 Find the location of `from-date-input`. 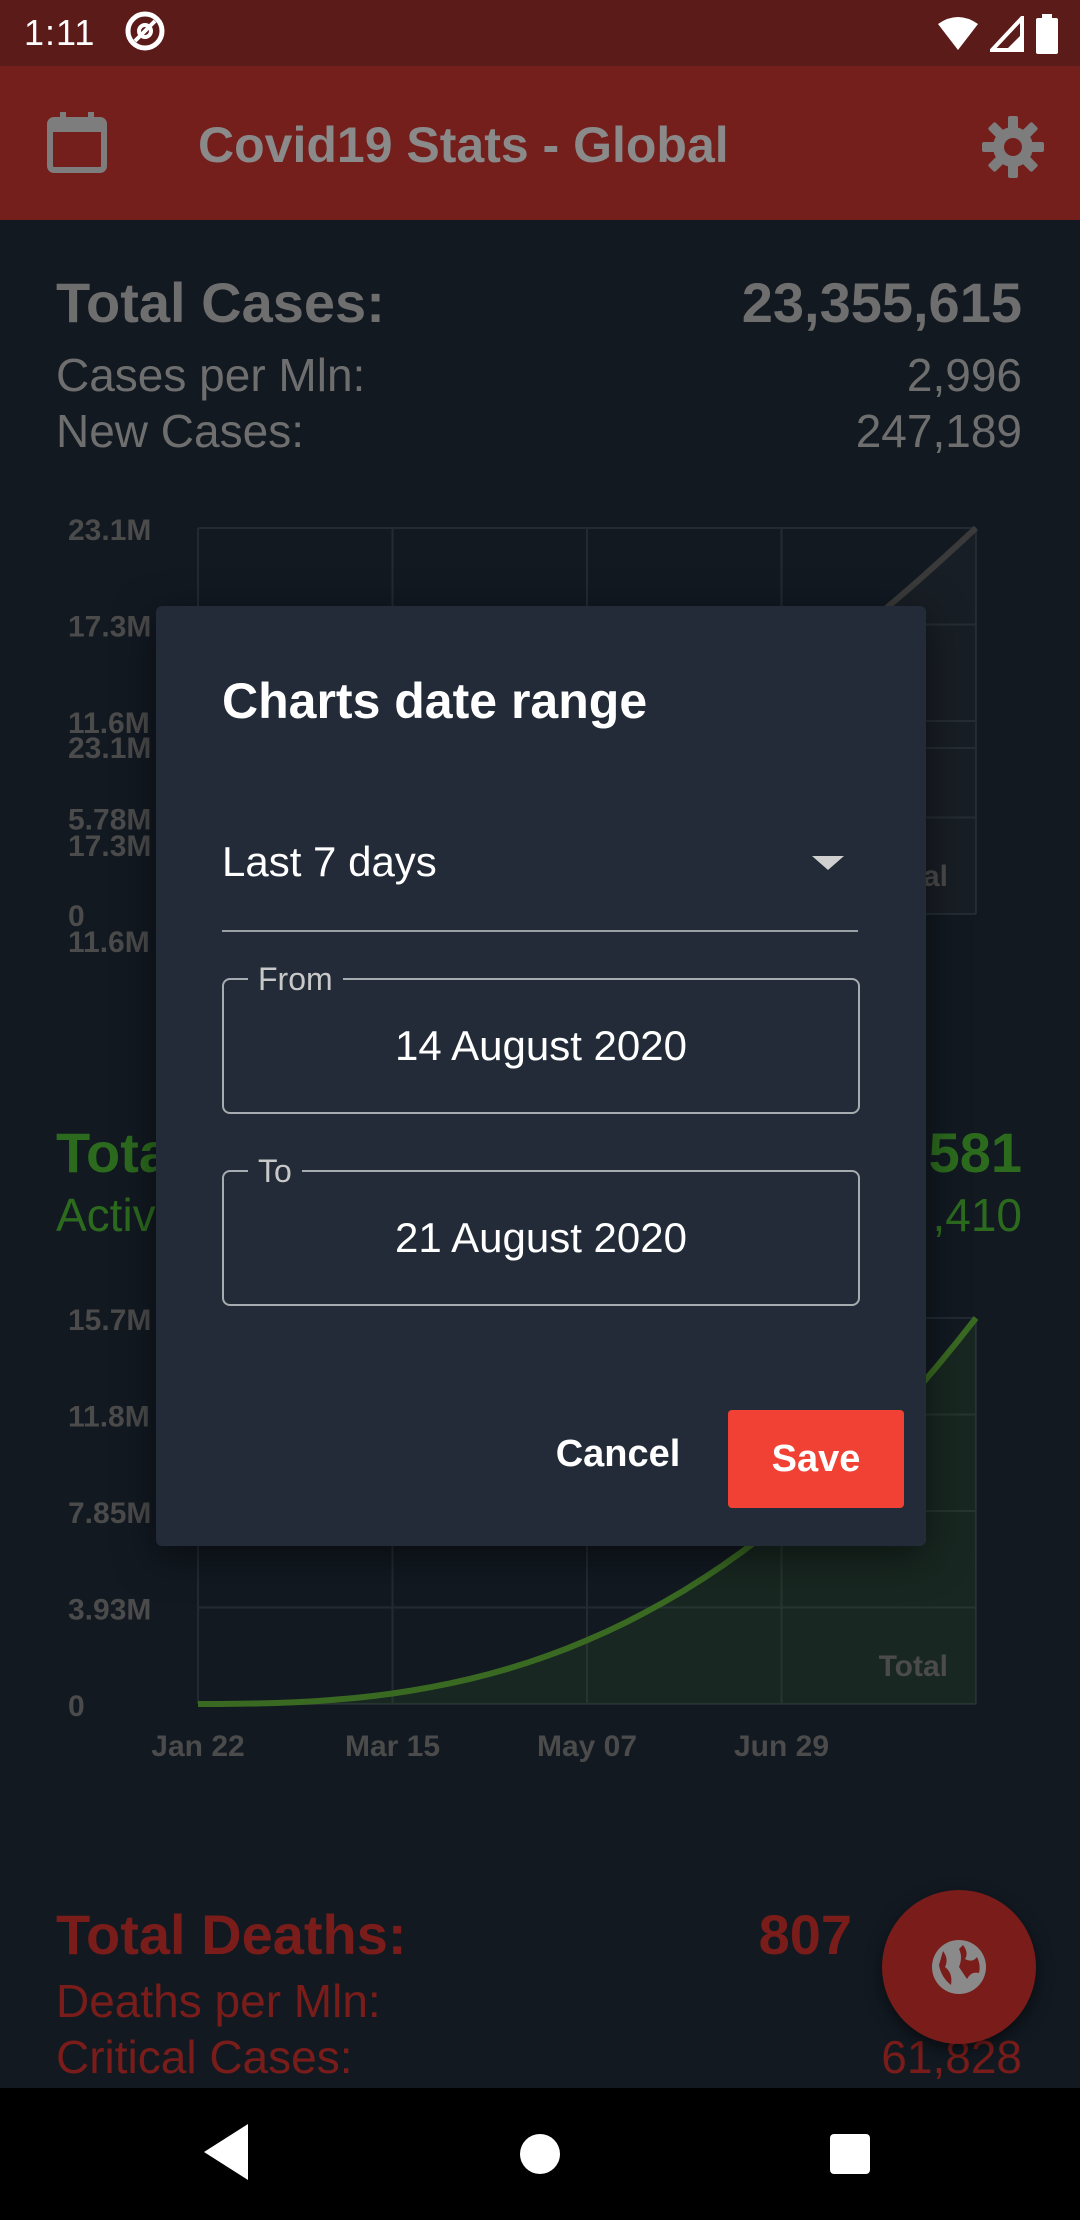

from-date-input is located at coordinates (541, 1046).